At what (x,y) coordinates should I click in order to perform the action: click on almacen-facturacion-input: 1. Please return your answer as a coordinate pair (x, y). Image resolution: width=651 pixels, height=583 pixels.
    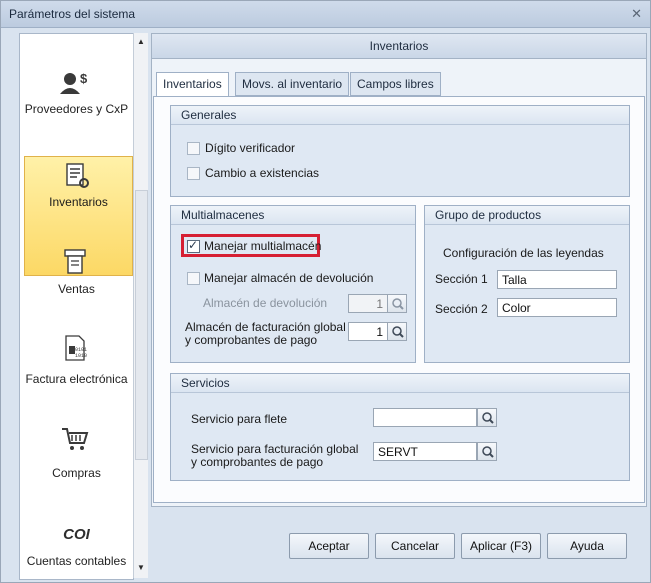
    Looking at the image, I should click on (368, 331).